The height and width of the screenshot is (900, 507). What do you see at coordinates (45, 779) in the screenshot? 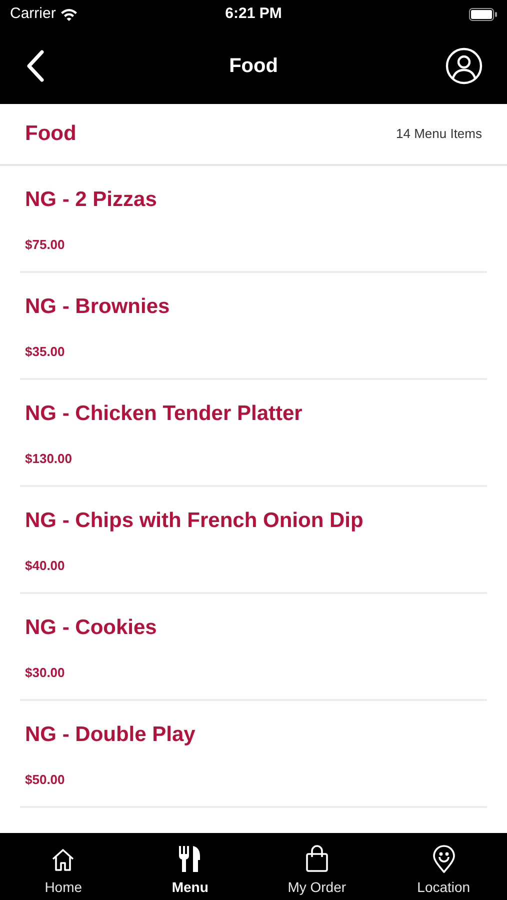
I see `item-price: $50.00` at bounding box center [45, 779].